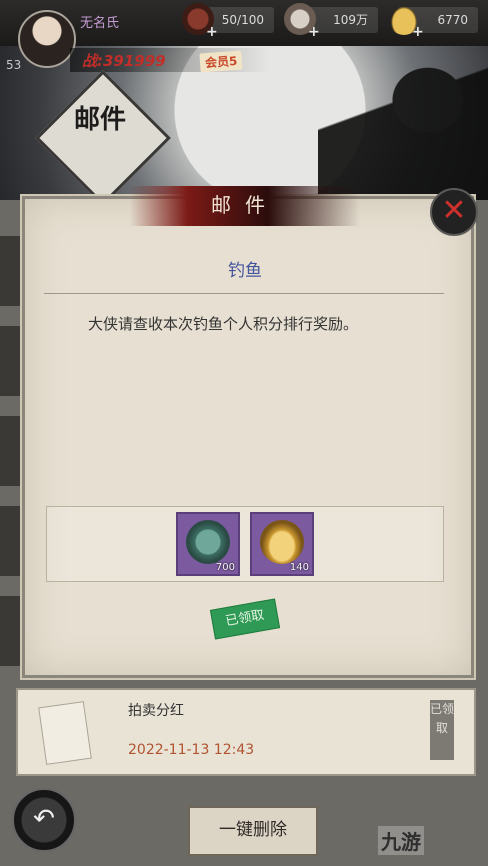  I want to click on resource-gold: + 6770, so click(433, 21).